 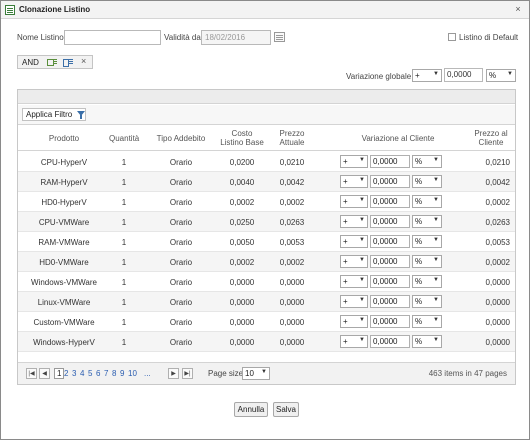 What do you see at coordinates (52, 62) in the screenshot?
I see `add-filter-icon` at bounding box center [52, 62].